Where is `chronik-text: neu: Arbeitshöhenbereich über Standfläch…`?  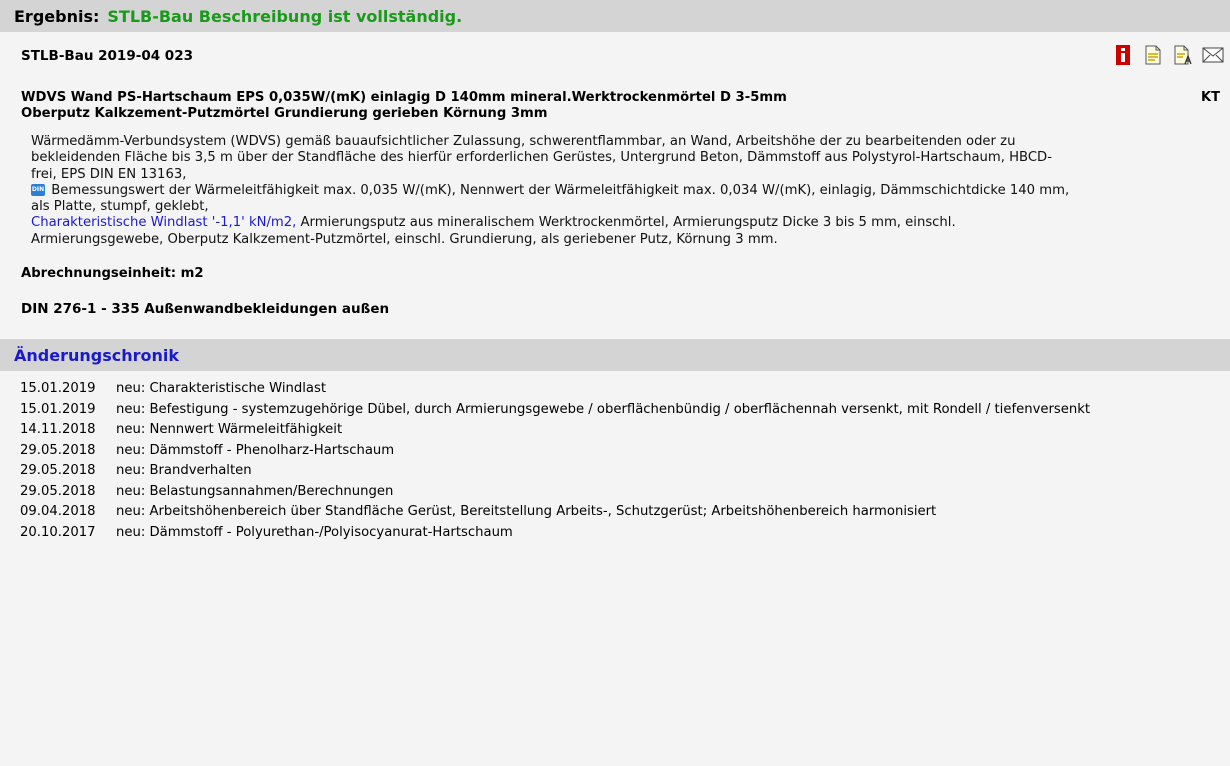 chronik-text: neu: Arbeitshöhenbereich über Standfläch… is located at coordinates (526, 512).